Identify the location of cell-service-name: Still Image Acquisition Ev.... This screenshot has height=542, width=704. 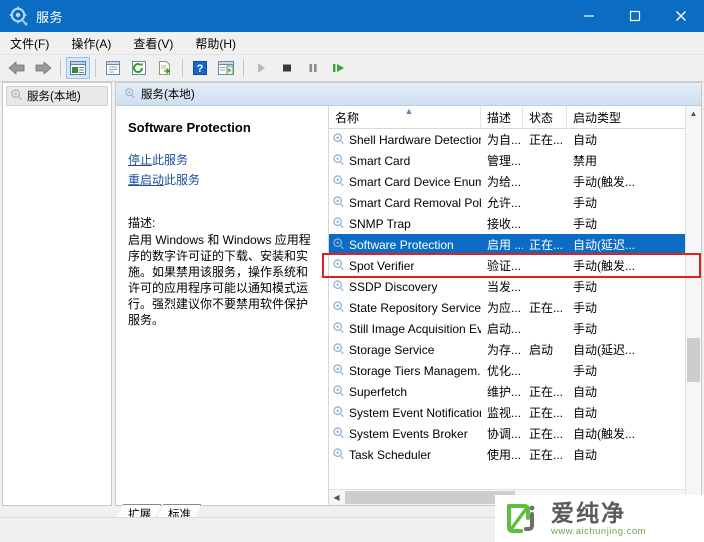
(405, 329).